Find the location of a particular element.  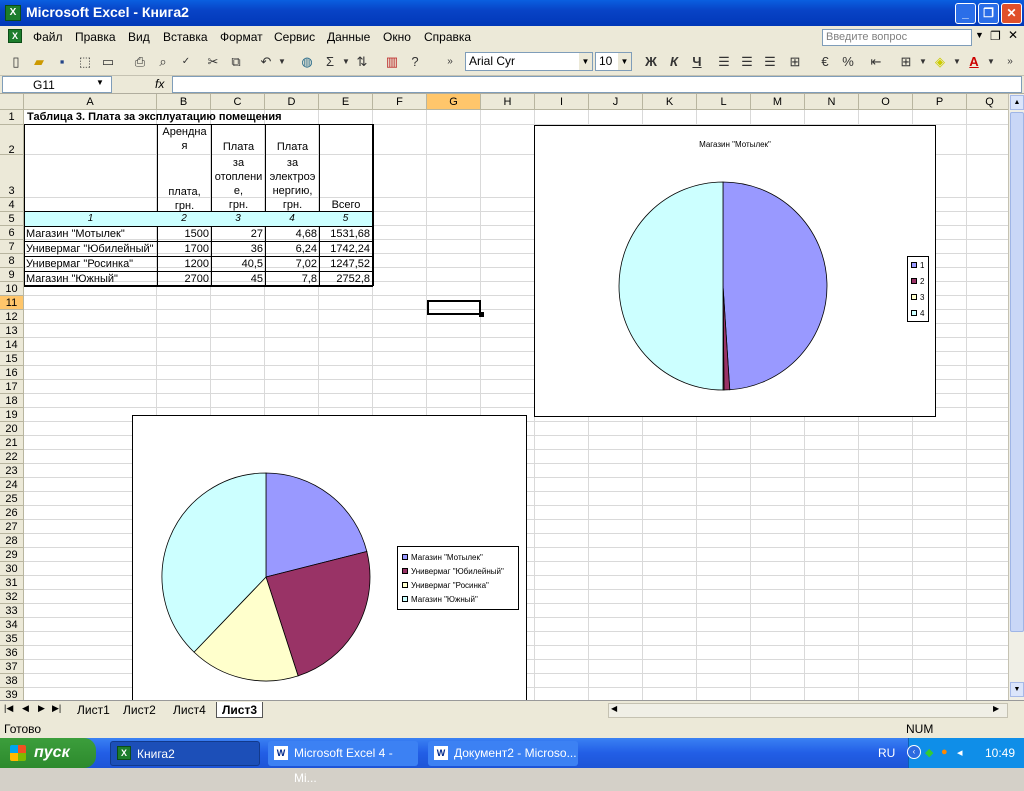

chart-wizard-icon: ▥ is located at coordinates (392, 62).